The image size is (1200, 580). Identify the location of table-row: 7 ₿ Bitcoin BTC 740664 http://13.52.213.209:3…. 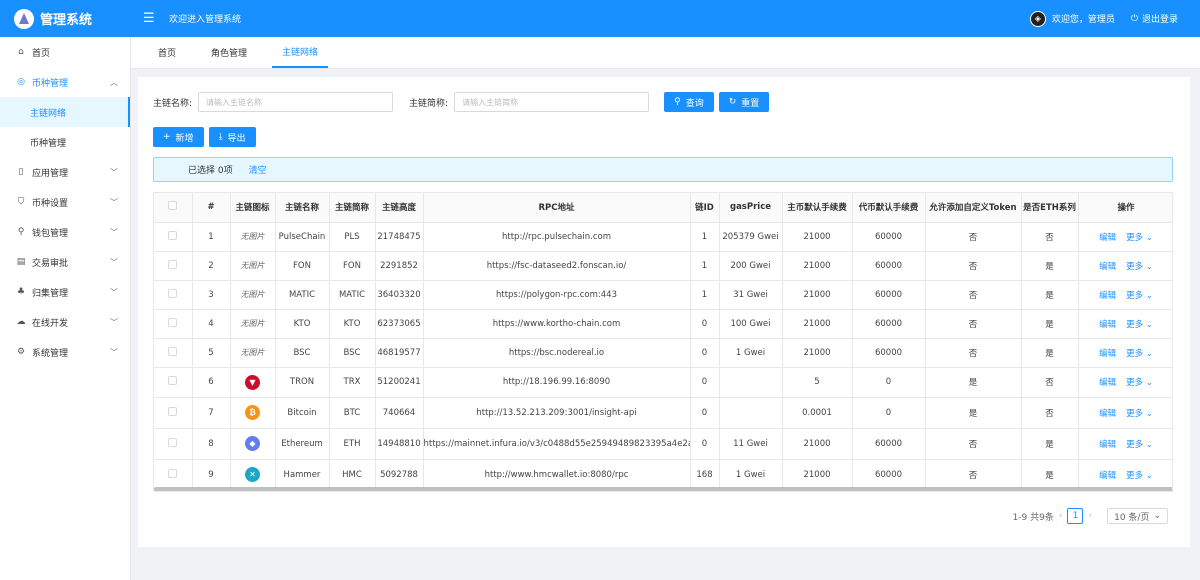
(663, 413).